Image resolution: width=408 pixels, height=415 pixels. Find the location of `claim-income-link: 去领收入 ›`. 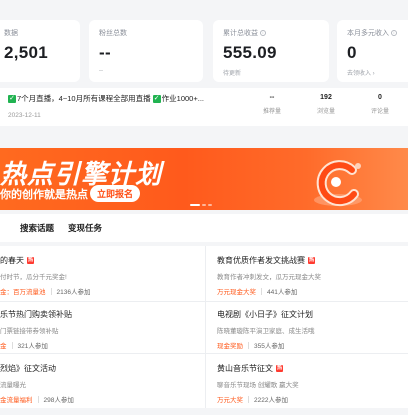

claim-income-link: 去领收入 › is located at coordinates (377, 72).